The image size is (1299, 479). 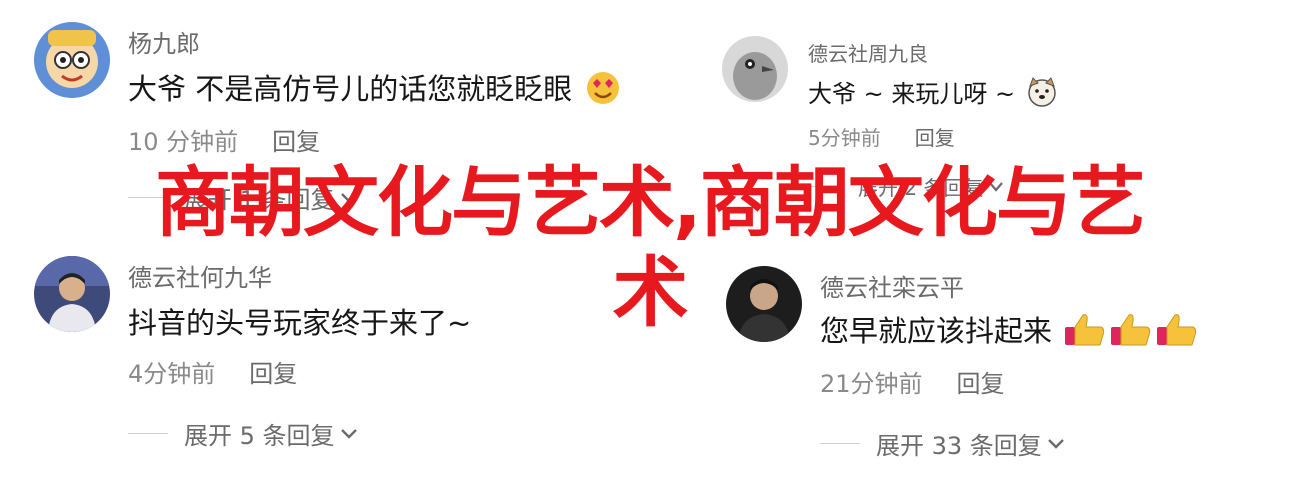 What do you see at coordinates (871, 384) in the screenshot?
I see `comment-time: 21分钟前` at bounding box center [871, 384].